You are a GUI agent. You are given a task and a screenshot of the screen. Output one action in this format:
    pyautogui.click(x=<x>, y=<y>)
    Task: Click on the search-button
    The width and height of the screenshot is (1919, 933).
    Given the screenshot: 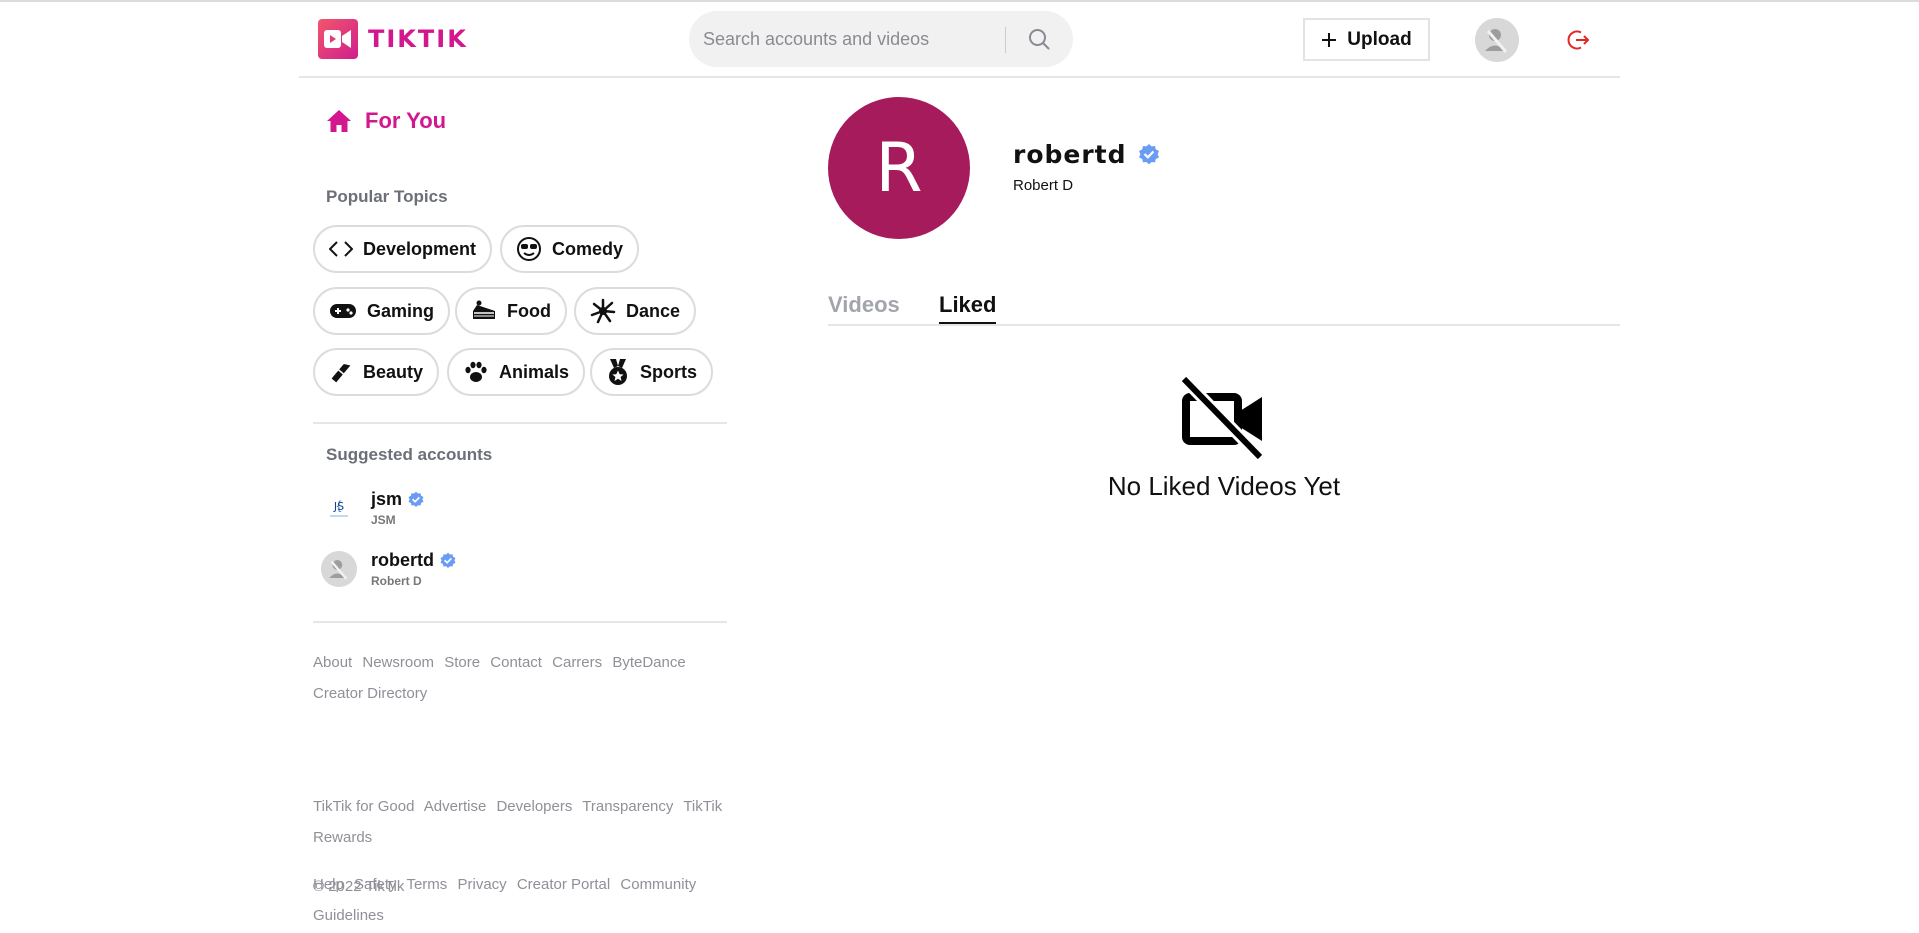 What is the action you would take?
    pyautogui.click(x=1039, y=39)
    